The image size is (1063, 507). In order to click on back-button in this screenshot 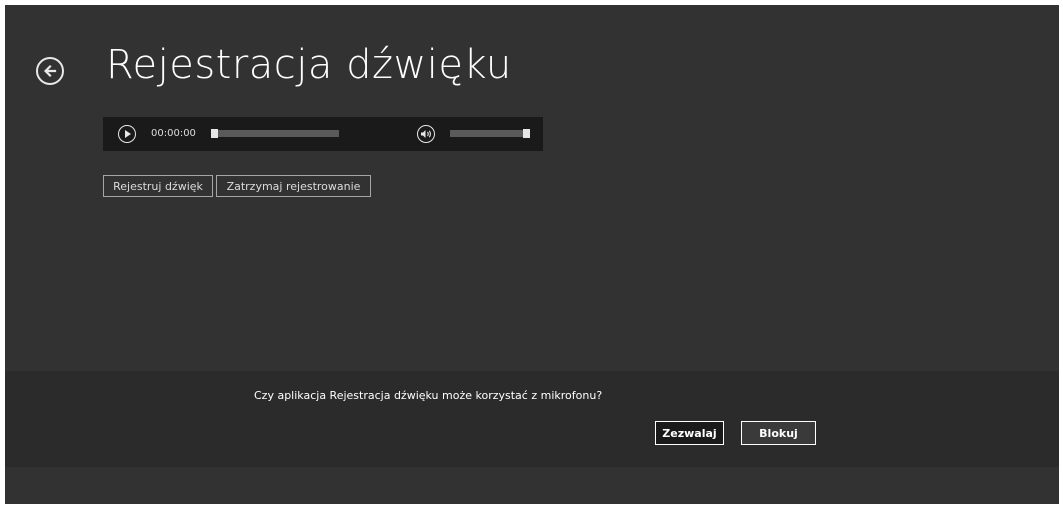, I will do `click(50, 71)`.